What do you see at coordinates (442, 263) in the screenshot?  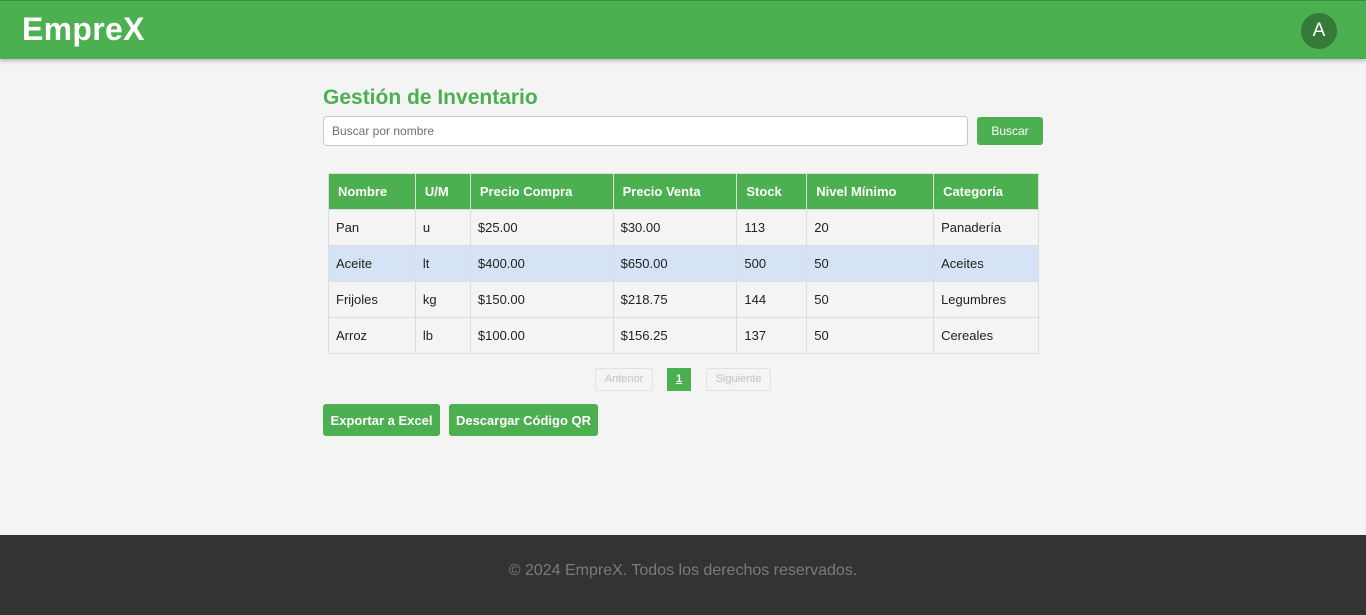 I see `table-cell: lt` at bounding box center [442, 263].